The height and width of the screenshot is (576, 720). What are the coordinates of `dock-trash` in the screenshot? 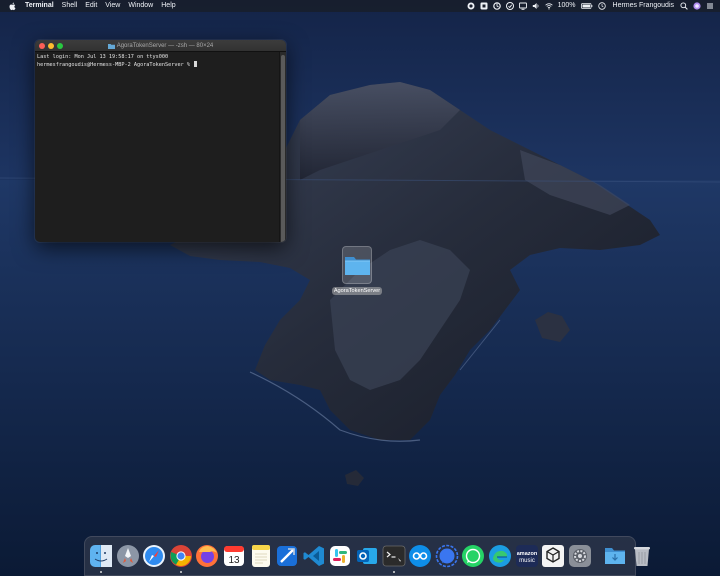 It's located at (642, 556).